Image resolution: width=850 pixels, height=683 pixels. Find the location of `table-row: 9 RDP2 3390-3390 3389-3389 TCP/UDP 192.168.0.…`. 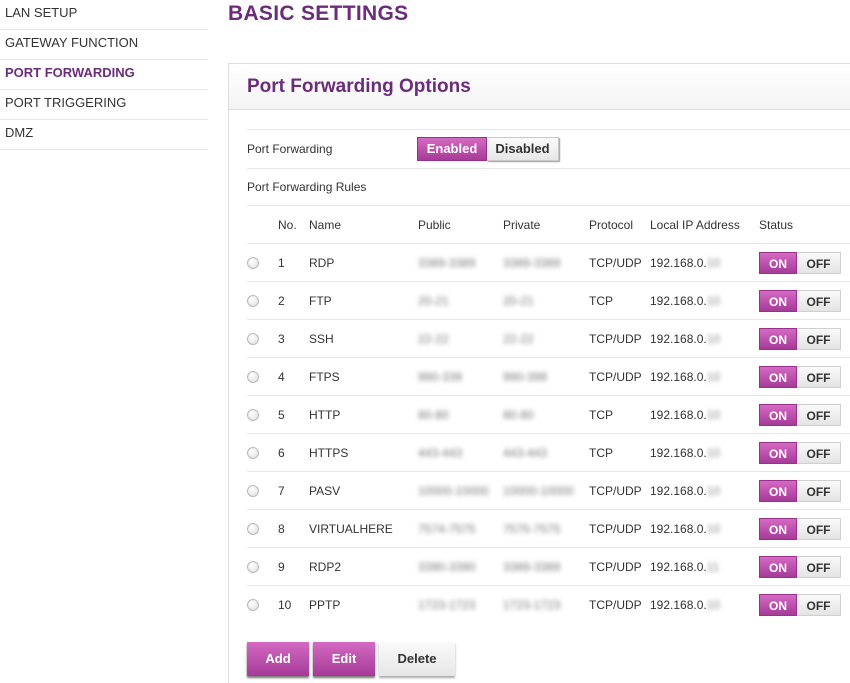

table-row: 9 RDP2 3390-3390 3389-3389 TCP/UDP 192.168.0.… is located at coordinates (548, 566).